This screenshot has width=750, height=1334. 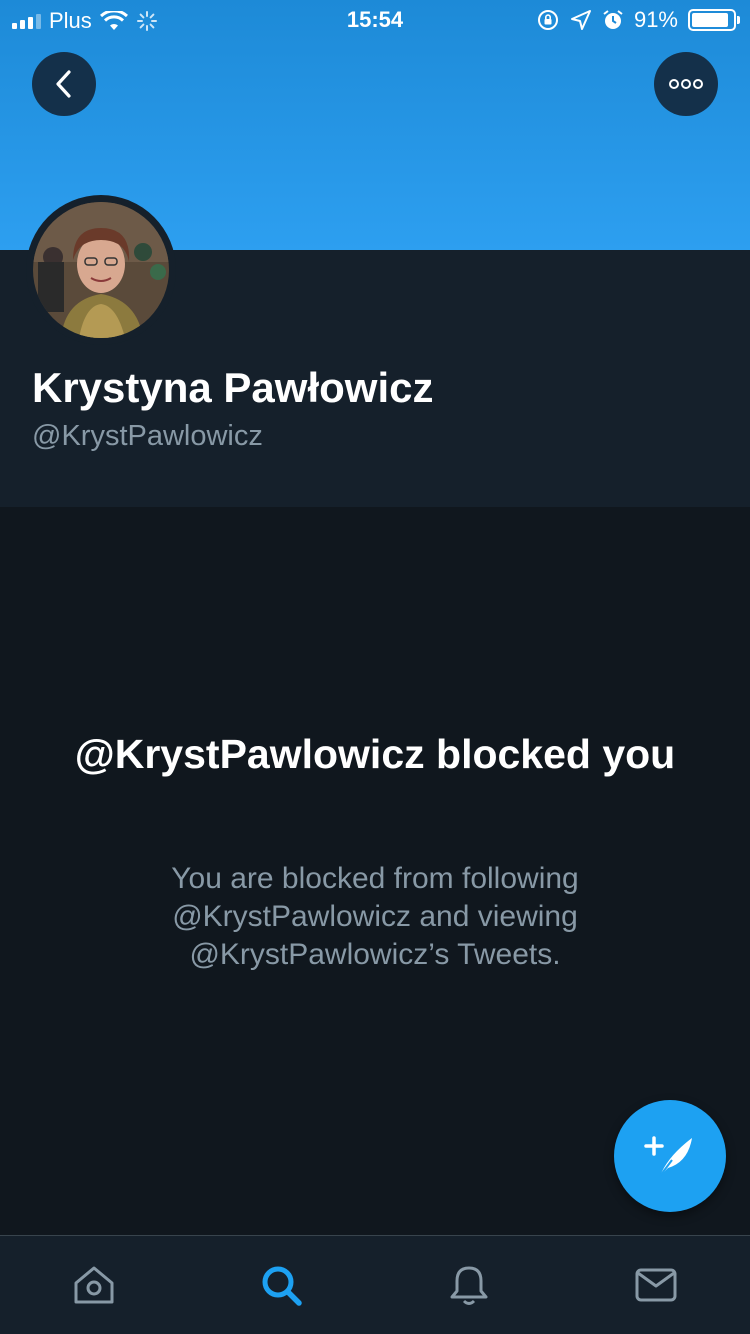 What do you see at coordinates (580, 20) in the screenshot?
I see `location-arrow-icon` at bounding box center [580, 20].